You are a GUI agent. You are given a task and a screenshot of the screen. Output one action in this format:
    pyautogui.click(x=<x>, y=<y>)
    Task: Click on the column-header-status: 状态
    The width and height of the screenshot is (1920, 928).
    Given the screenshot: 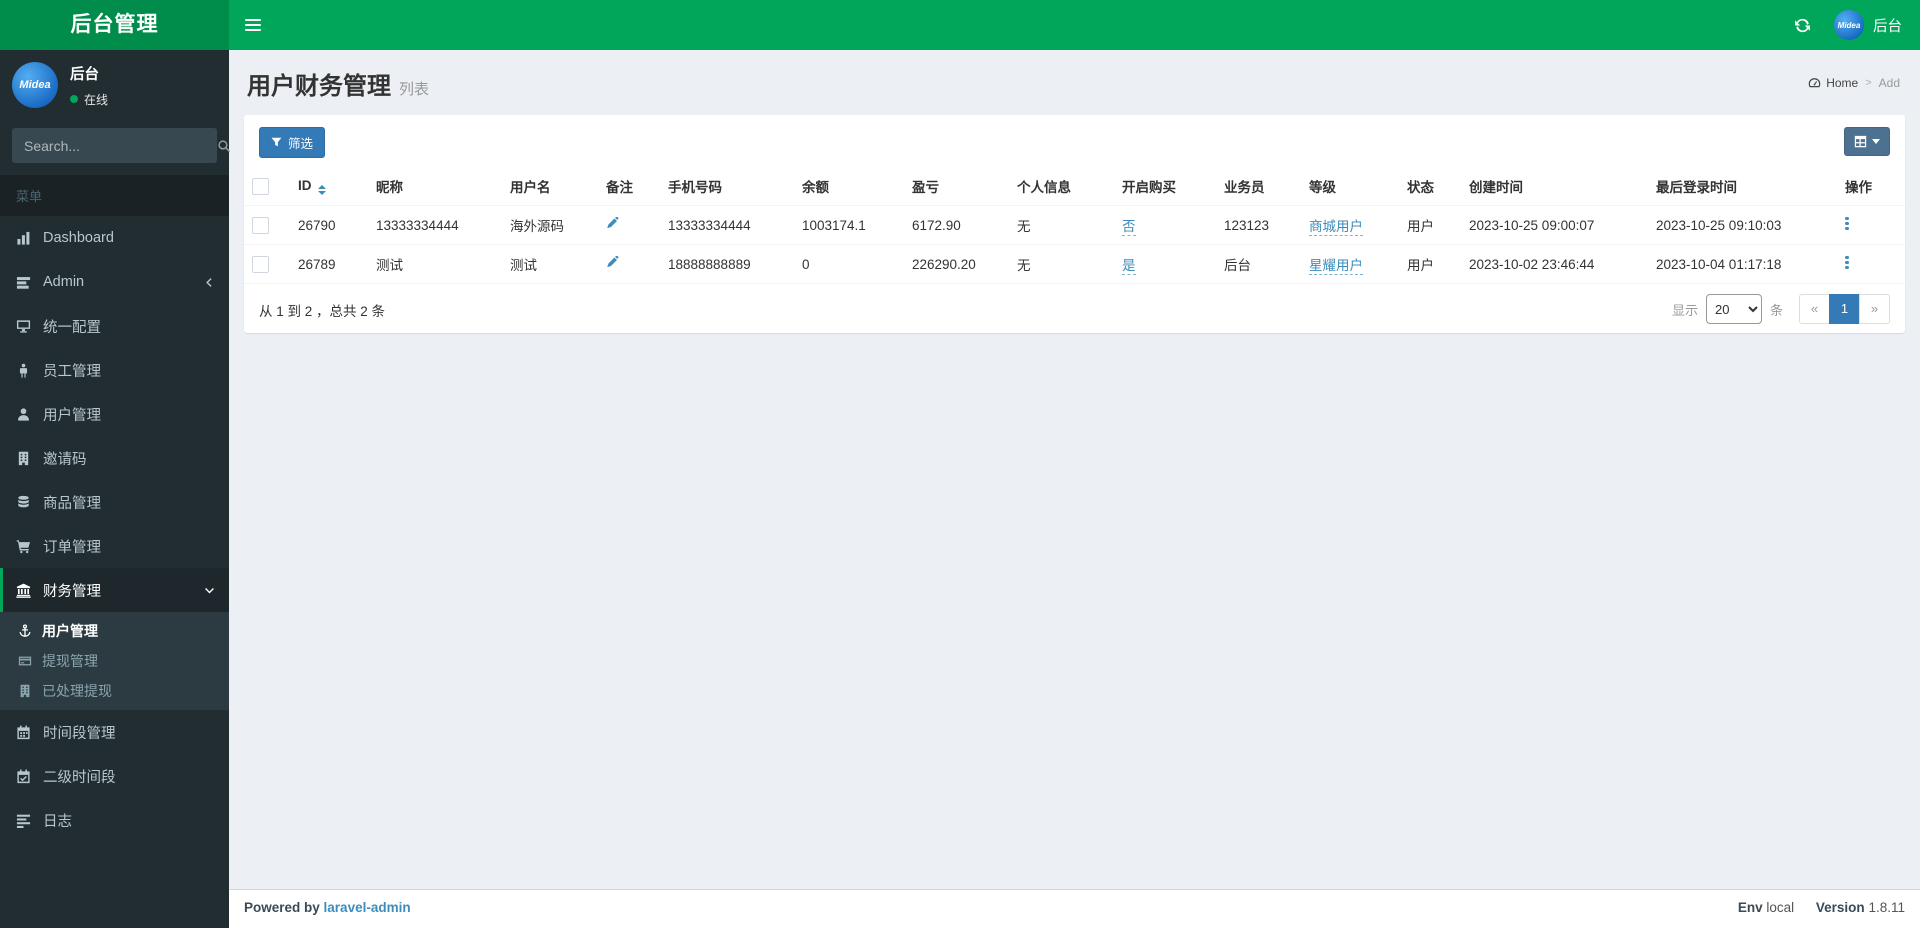 What is the action you would take?
    pyautogui.click(x=1430, y=186)
    